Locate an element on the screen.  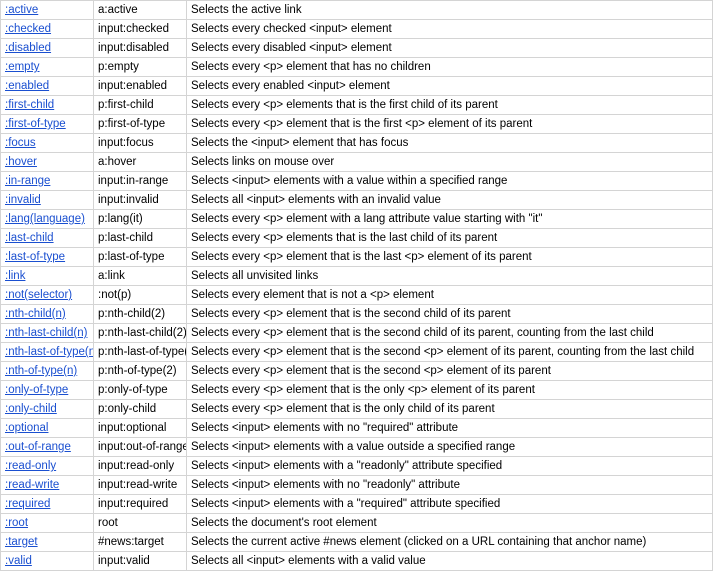
selector-link: :last-of-type is located at coordinates (35, 257).